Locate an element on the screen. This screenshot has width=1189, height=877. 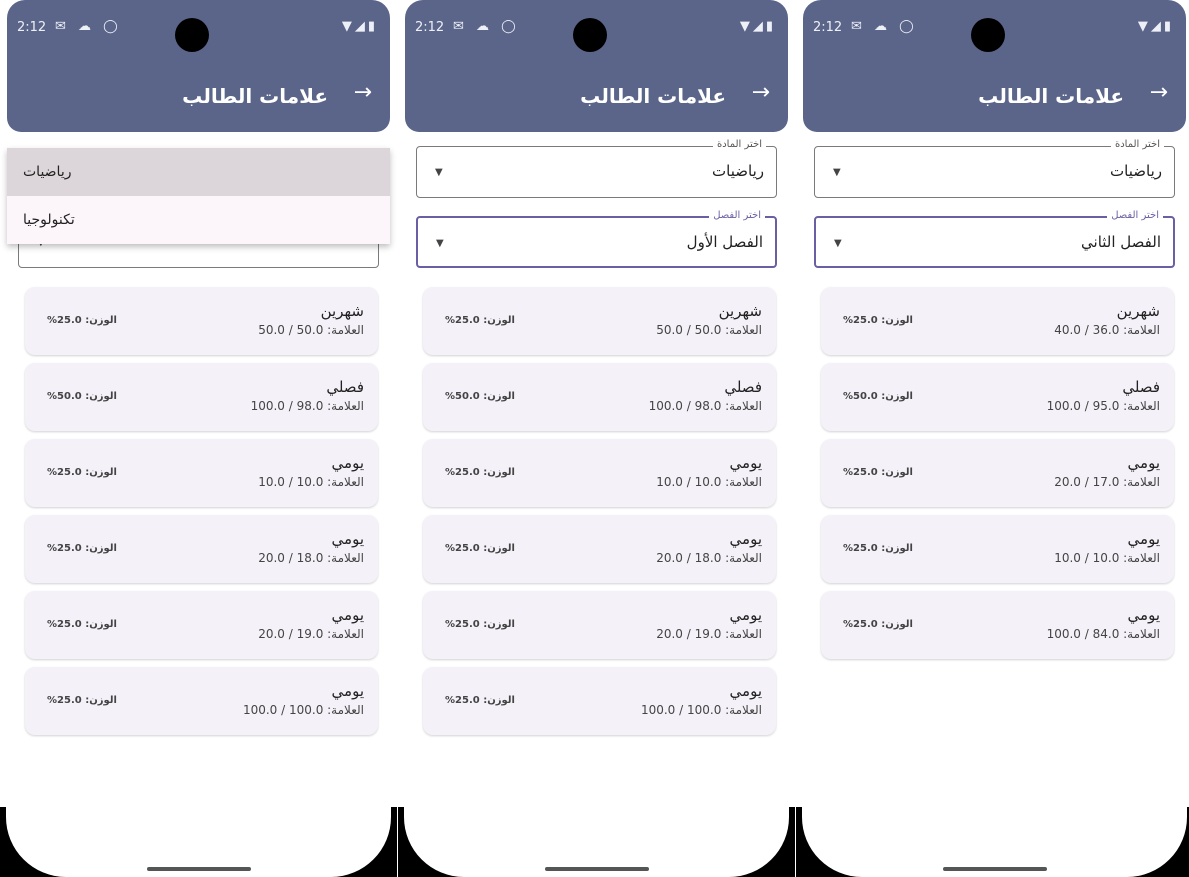
grade-card: فصلي العلامة: 95.0 / 100.0 الوزن: 50.0% is located at coordinates (997, 397).